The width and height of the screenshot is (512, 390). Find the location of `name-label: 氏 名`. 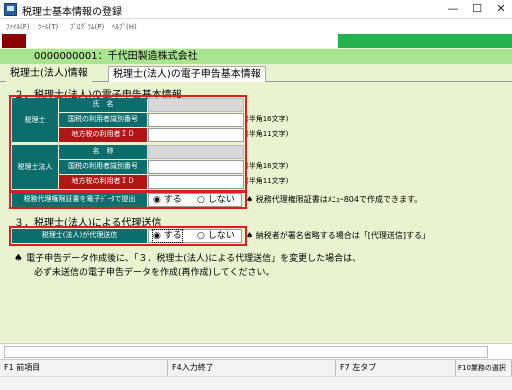

name-label: 氏 名 is located at coordinates (103, 105).